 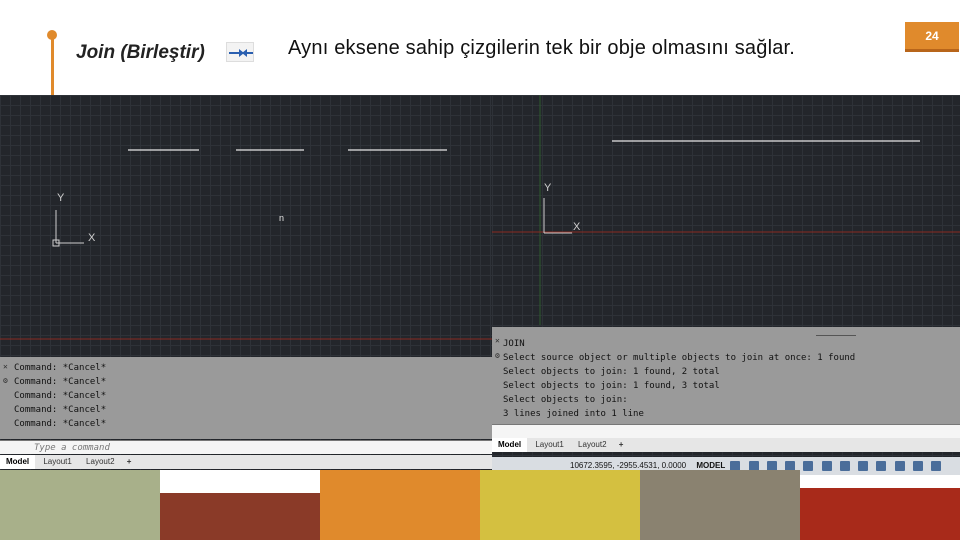 What do you see at coordinates (863, 465) in the screenshot?
I see `transparency-toggle-icon` at bounding box center [863, 465].